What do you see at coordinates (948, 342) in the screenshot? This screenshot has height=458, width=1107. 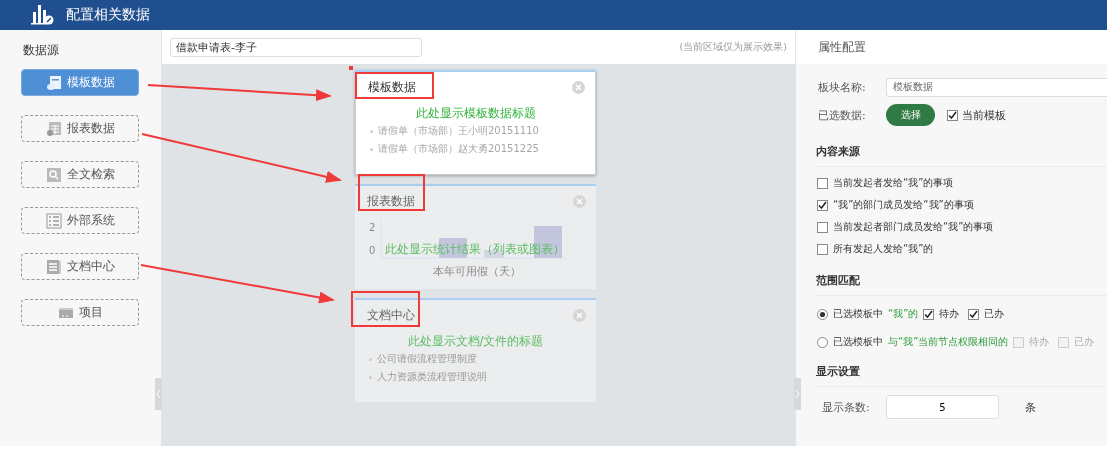 I see `scope-highlight: 与“我”当前节点权限相同的` at bounding box center [948, 342].